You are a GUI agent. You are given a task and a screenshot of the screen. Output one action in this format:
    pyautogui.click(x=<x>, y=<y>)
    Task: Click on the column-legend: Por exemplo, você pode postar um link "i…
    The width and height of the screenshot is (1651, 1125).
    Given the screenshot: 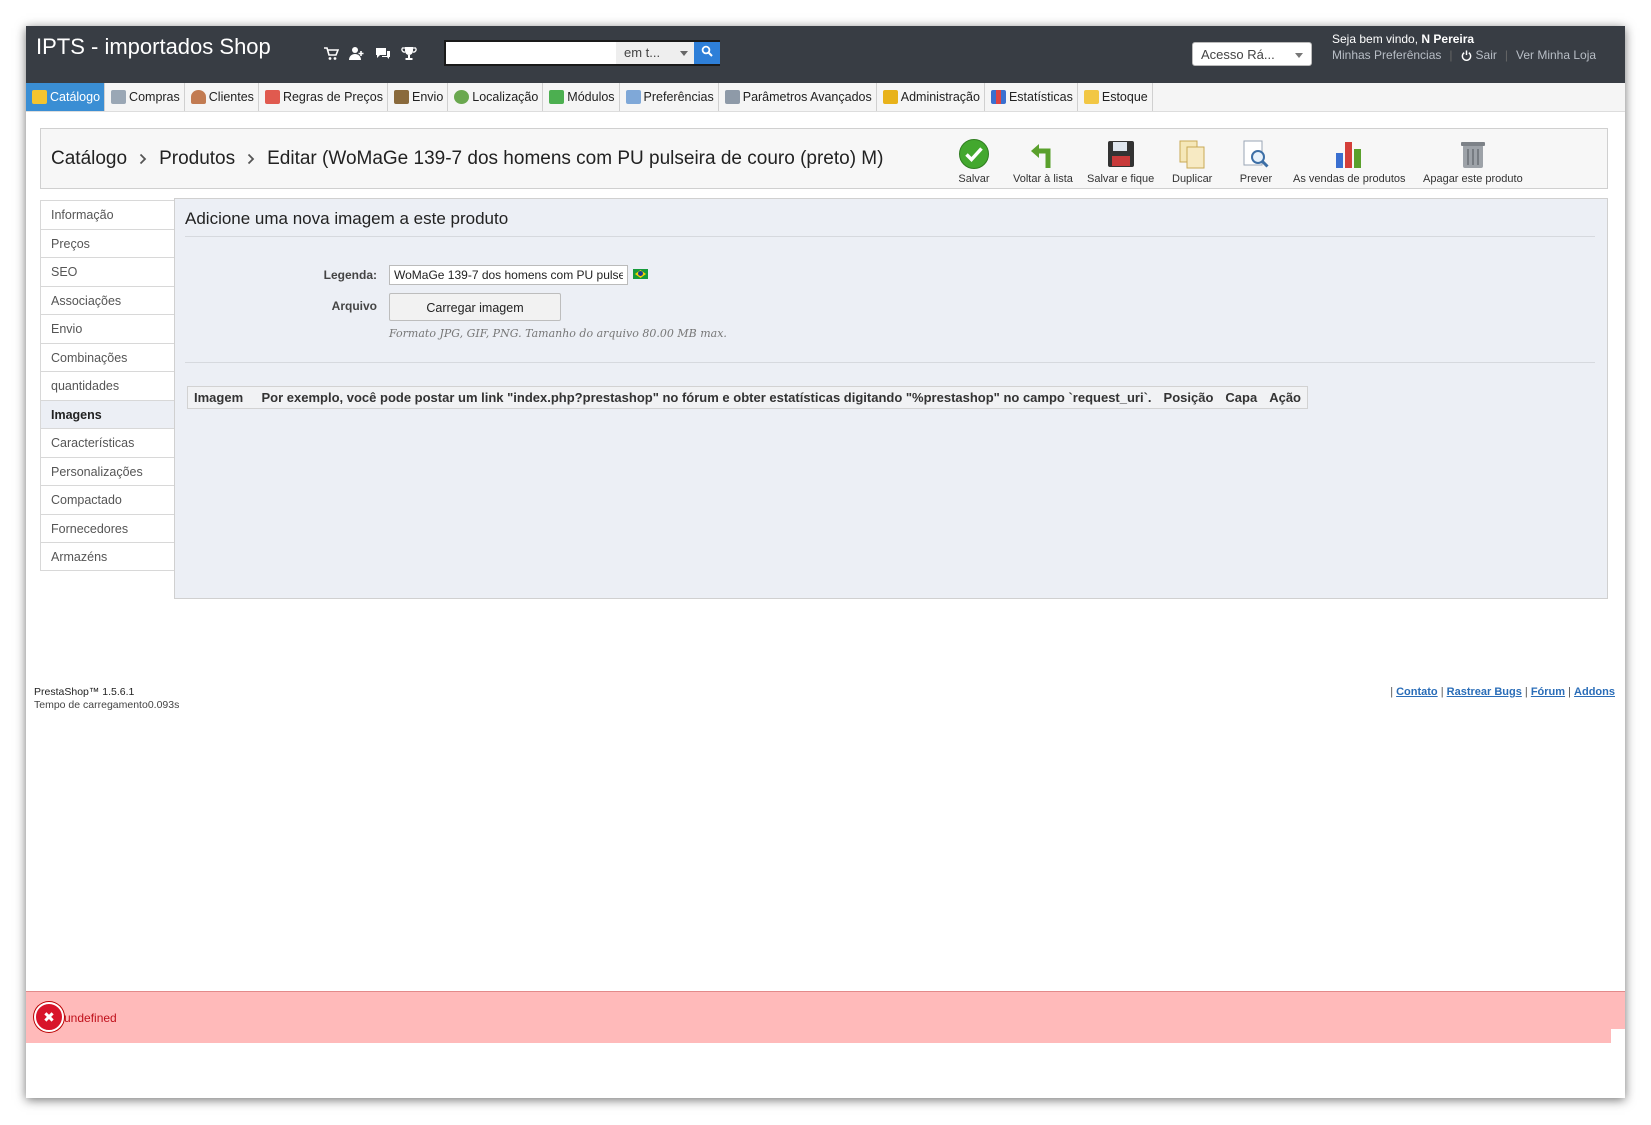 What is the action you would take?
    pyautogui.click(x=706, y=397)
    